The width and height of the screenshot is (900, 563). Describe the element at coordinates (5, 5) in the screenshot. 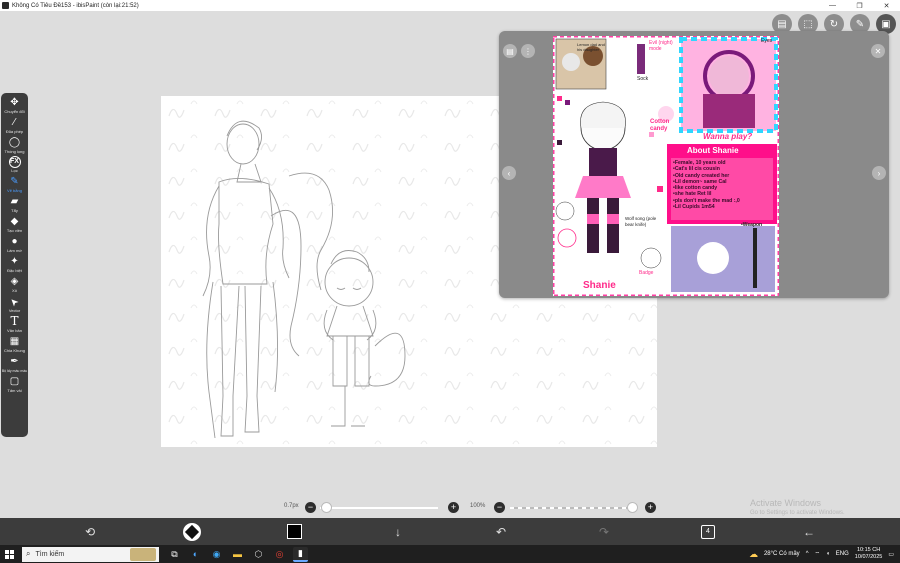

I see `ibispaint-app-icon` at that location.